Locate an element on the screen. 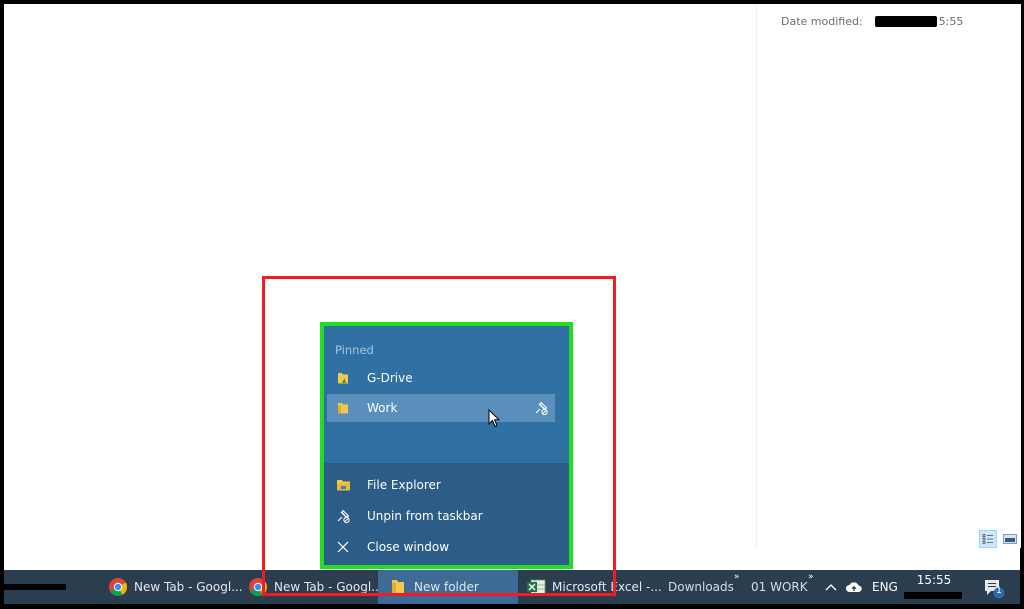  task-close-window: Close window is located at coordinates (441, 547).